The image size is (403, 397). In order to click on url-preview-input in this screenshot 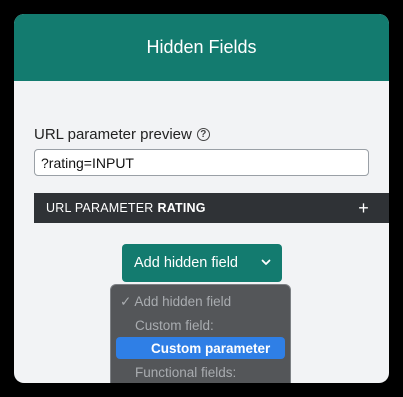, I will do `click(201, 162)`.